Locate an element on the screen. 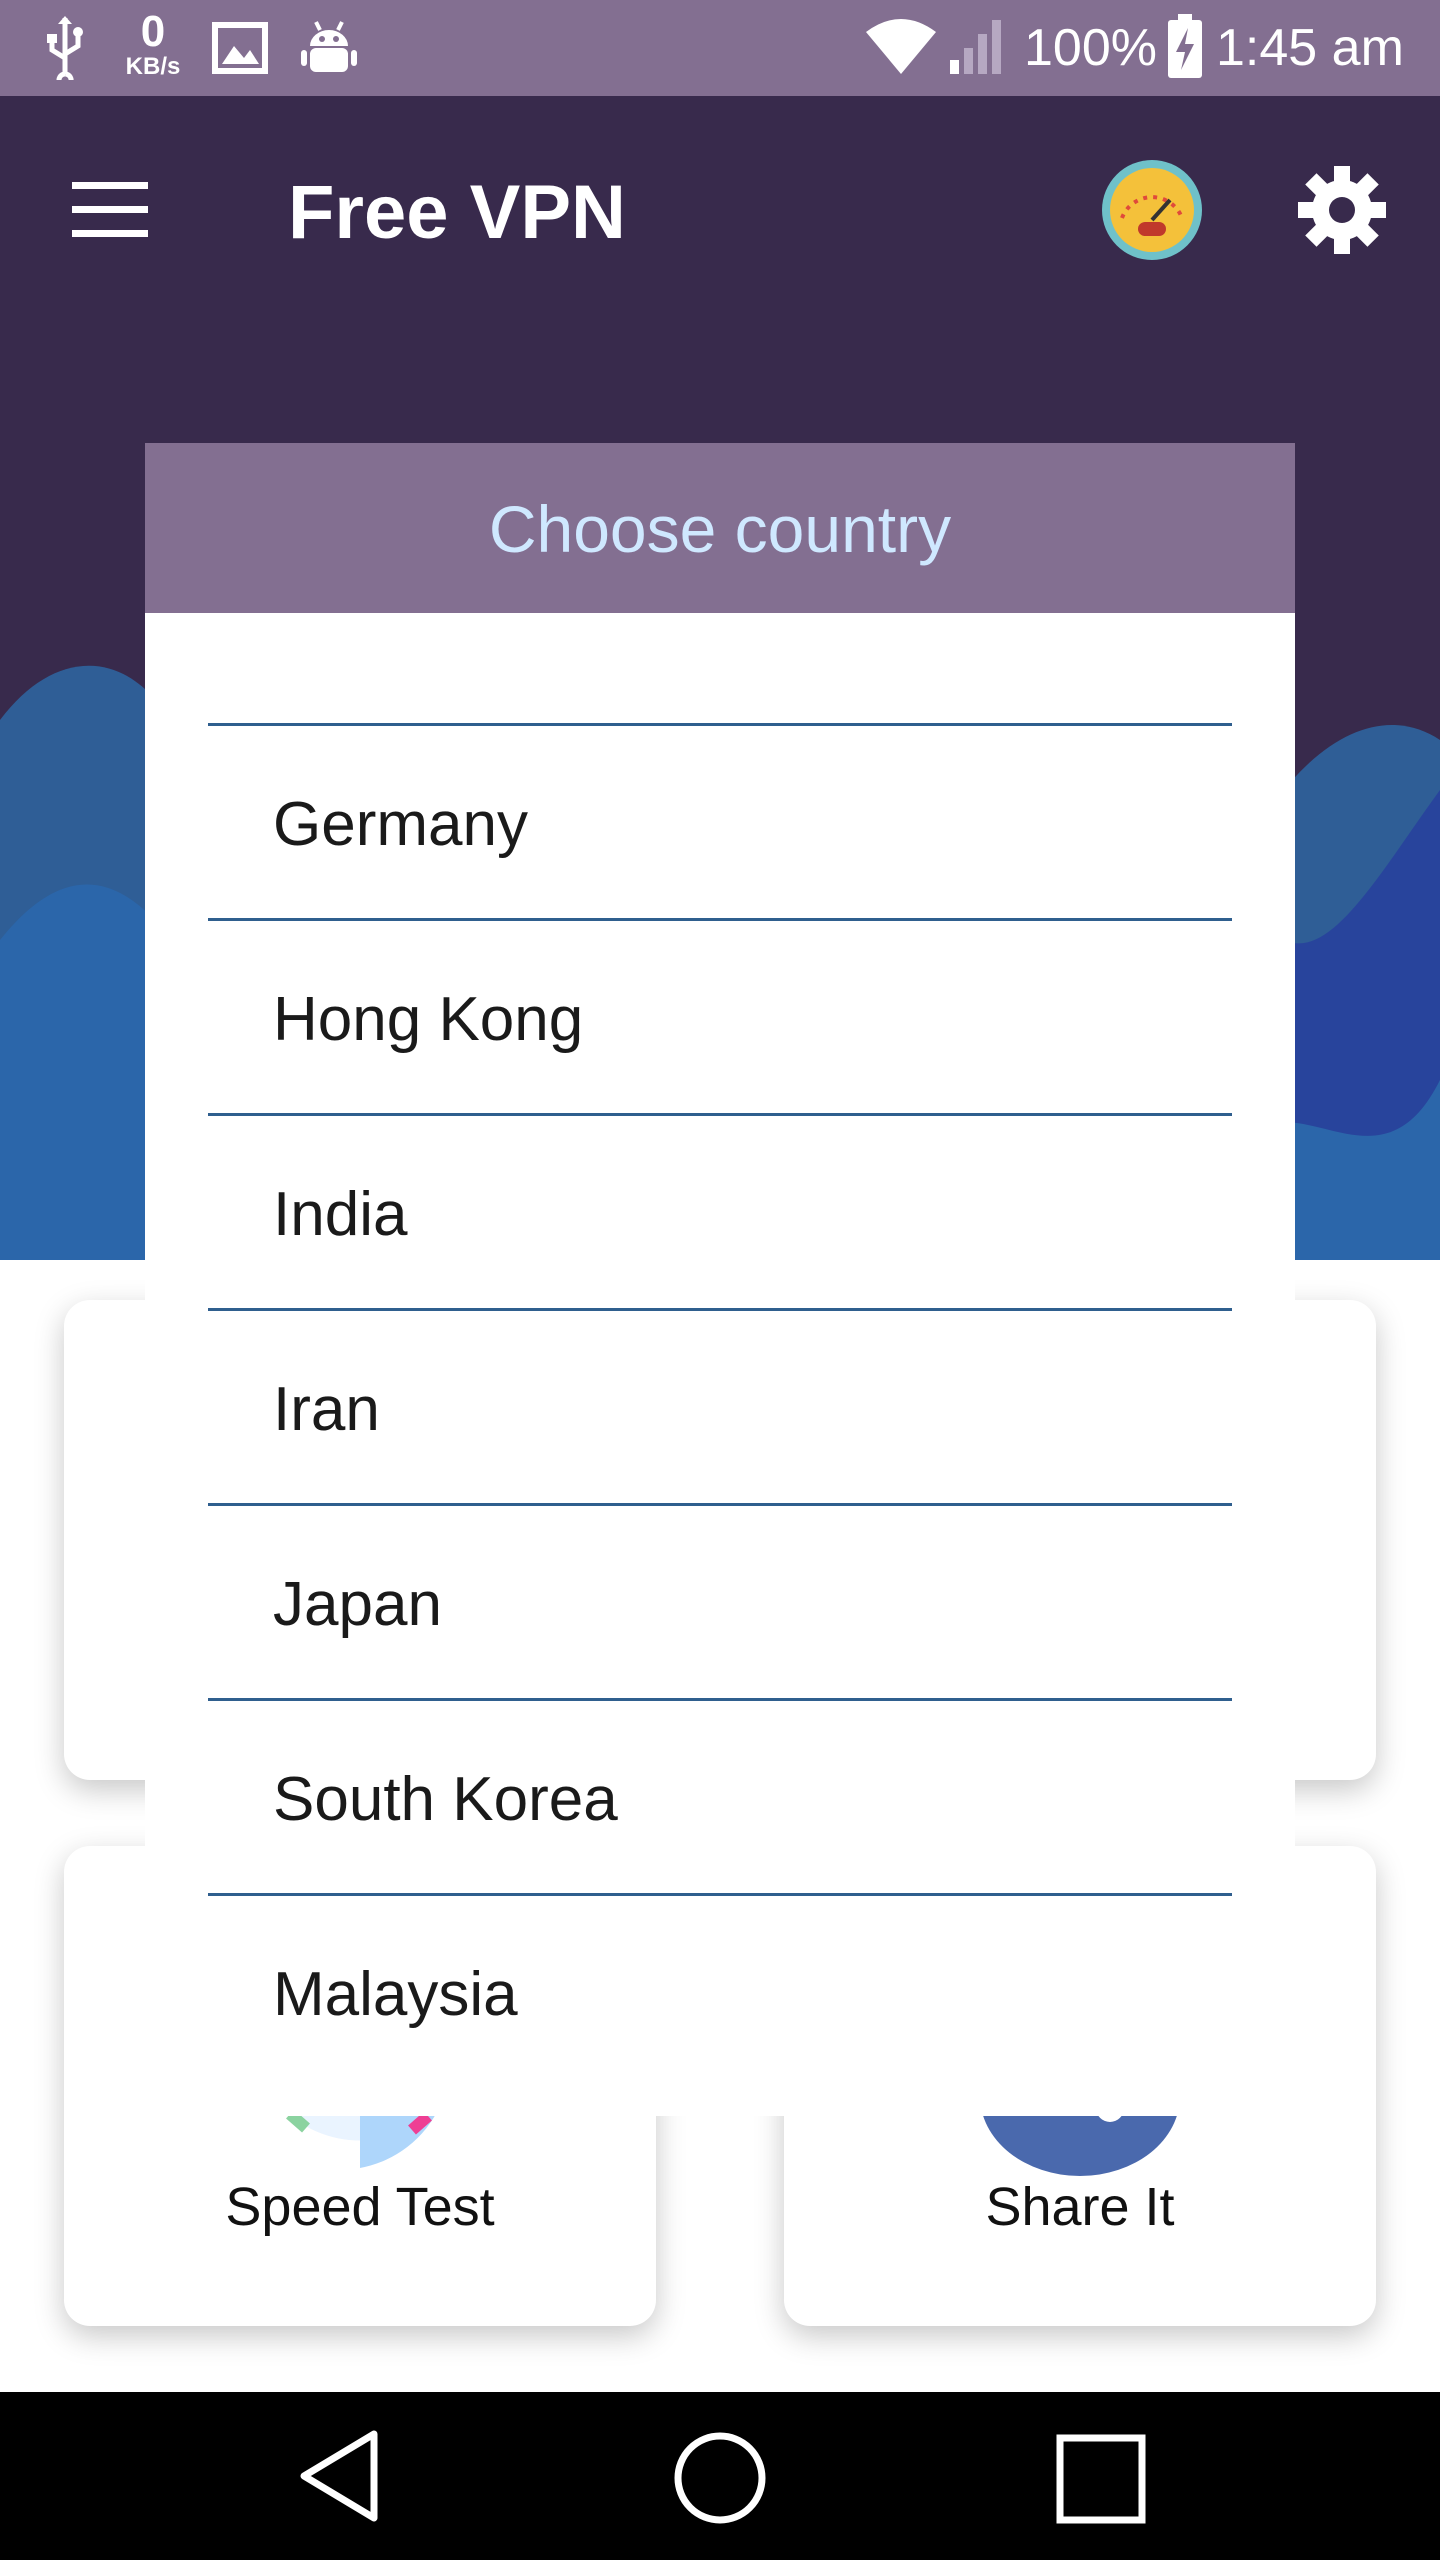 This screenshot has width=1440, height=2560. app-title: Free VPN is located at coordinates (457, 212).